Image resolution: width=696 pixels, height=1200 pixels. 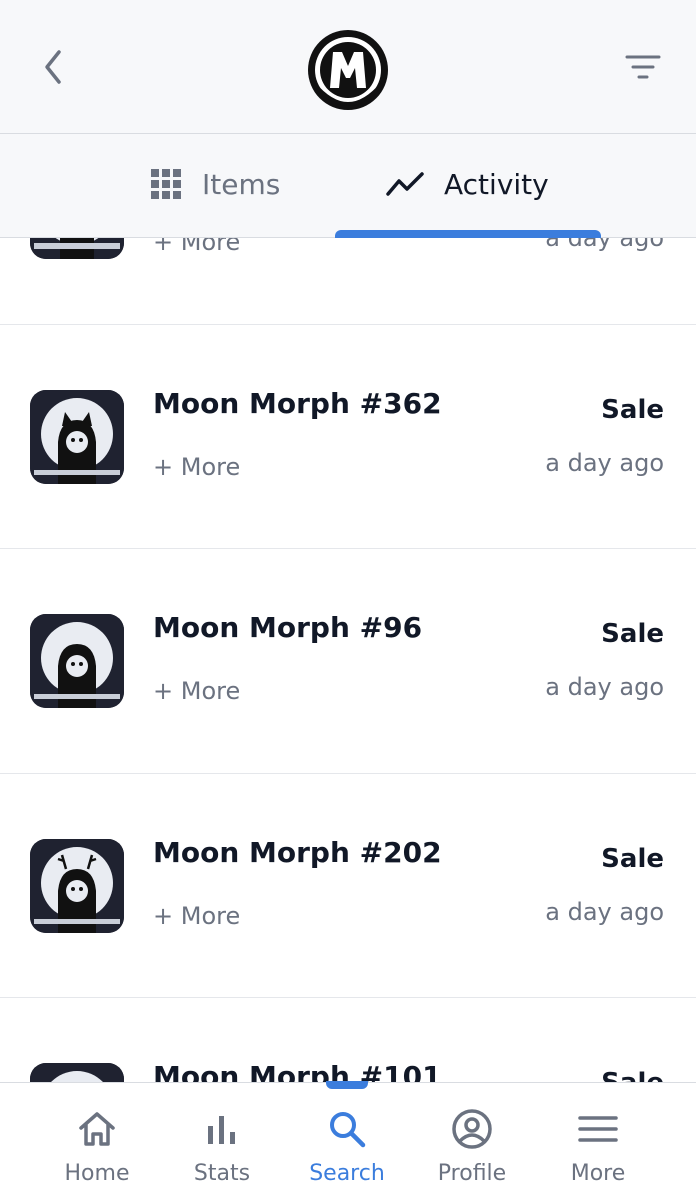 I want to click on collection-logo, so click(x=348, y=70).